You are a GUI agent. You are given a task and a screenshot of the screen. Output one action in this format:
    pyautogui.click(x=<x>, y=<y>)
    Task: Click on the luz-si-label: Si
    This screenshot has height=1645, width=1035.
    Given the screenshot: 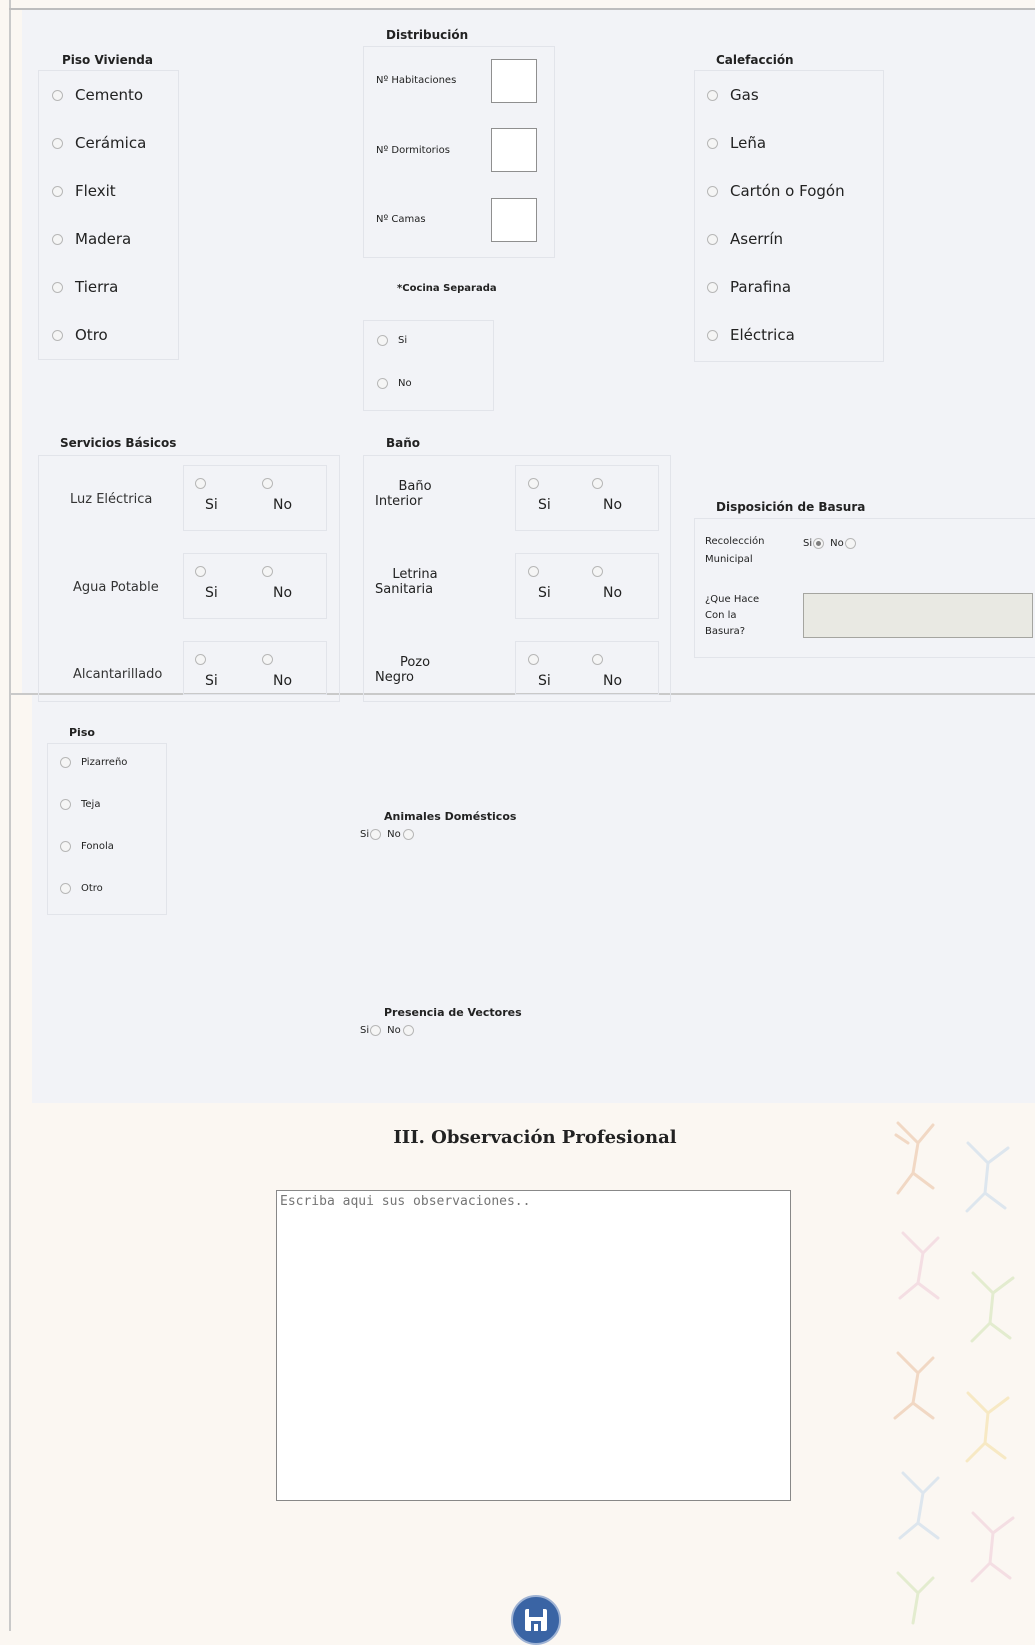 What is the action you would take?
    pyautogui.click(x=211, y=505)
    